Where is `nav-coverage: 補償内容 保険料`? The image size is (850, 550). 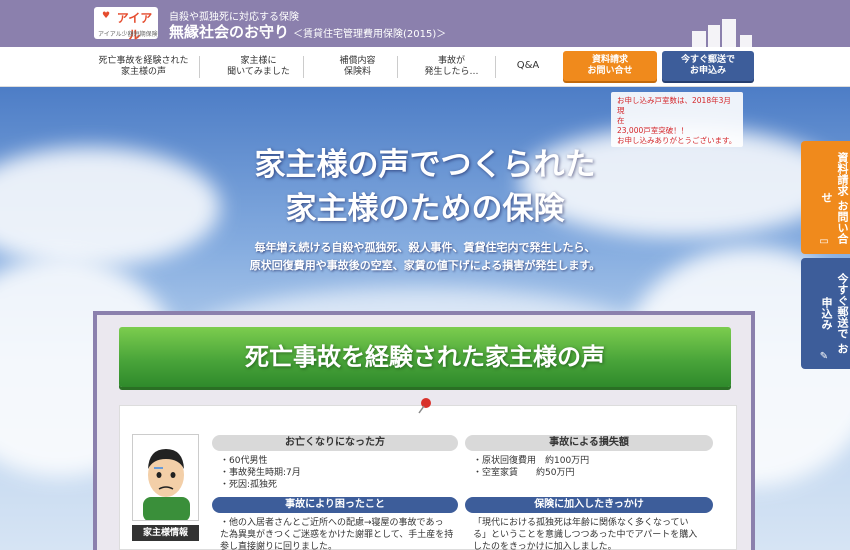
nav-coverage: 補償内容 保険料 is located at coordinates (358, 67).